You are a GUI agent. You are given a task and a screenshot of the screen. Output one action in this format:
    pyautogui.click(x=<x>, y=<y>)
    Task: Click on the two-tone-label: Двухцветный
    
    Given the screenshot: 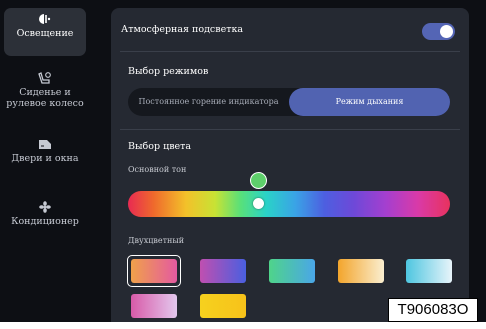 What is the action you would take?
    pyautogui.click(x=156, y=240)
    